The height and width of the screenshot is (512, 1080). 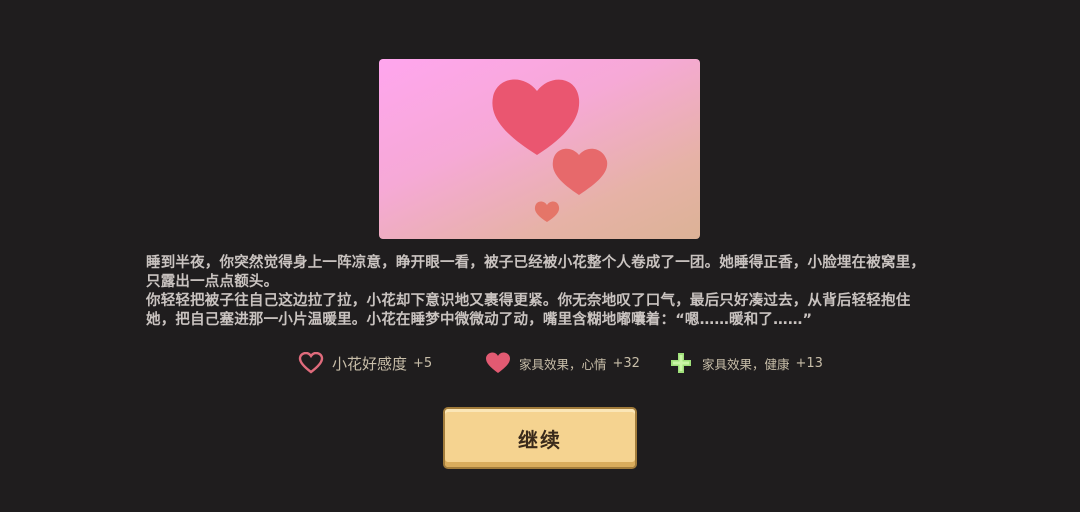 I want to click on small-heart-icon, so click(x=547, y=211).